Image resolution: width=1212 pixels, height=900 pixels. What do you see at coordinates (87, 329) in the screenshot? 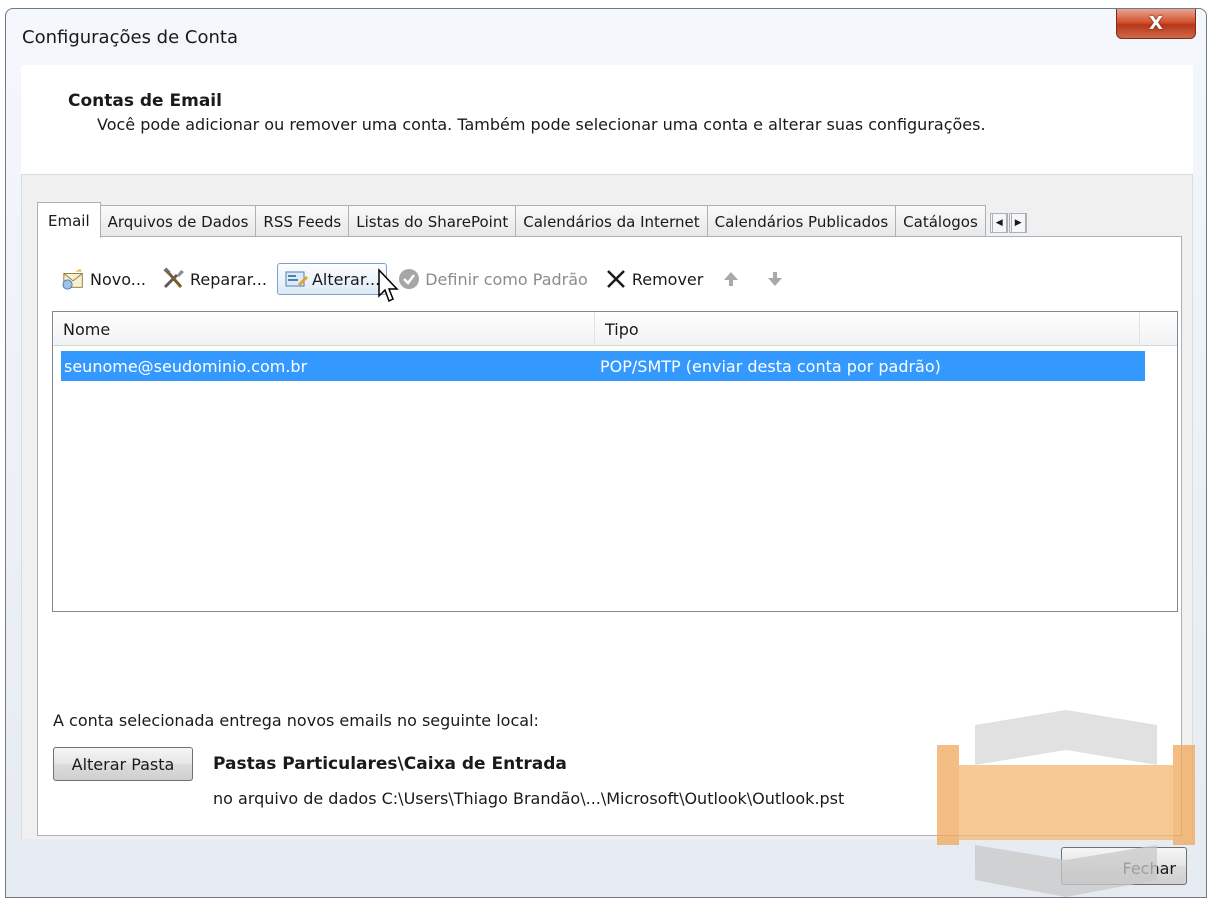
I see `column-name-label: Nome` at bounding box center [87, 329].